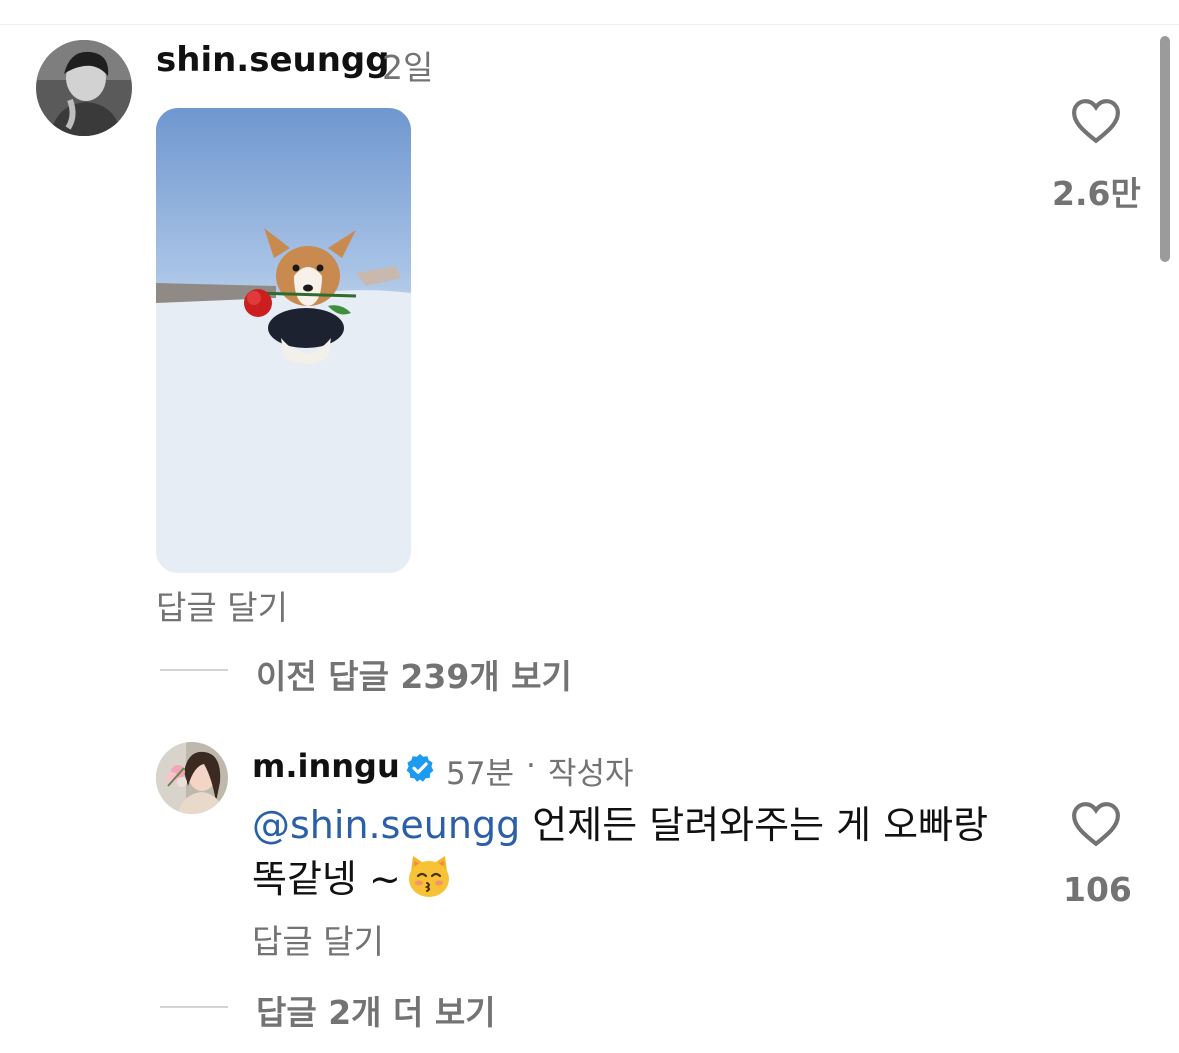 The image size is (1179, 1053). What do you see at coordinates (376, 1010) in the screenshot?
I see `view-more-replies-label: 답글 2개 더 보기` at bounding box center [376, 1010].